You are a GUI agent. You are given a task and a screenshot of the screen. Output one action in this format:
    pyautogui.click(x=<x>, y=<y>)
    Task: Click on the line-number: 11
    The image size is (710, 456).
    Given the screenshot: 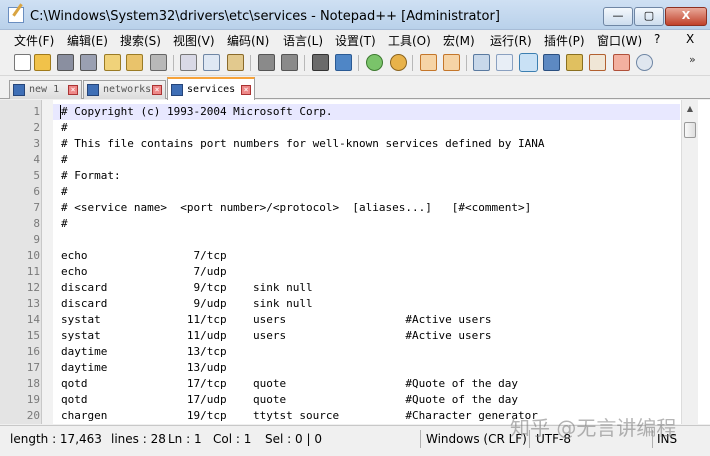 What is the action you would take?
    pyautogui.click(x=33, y=271)
    